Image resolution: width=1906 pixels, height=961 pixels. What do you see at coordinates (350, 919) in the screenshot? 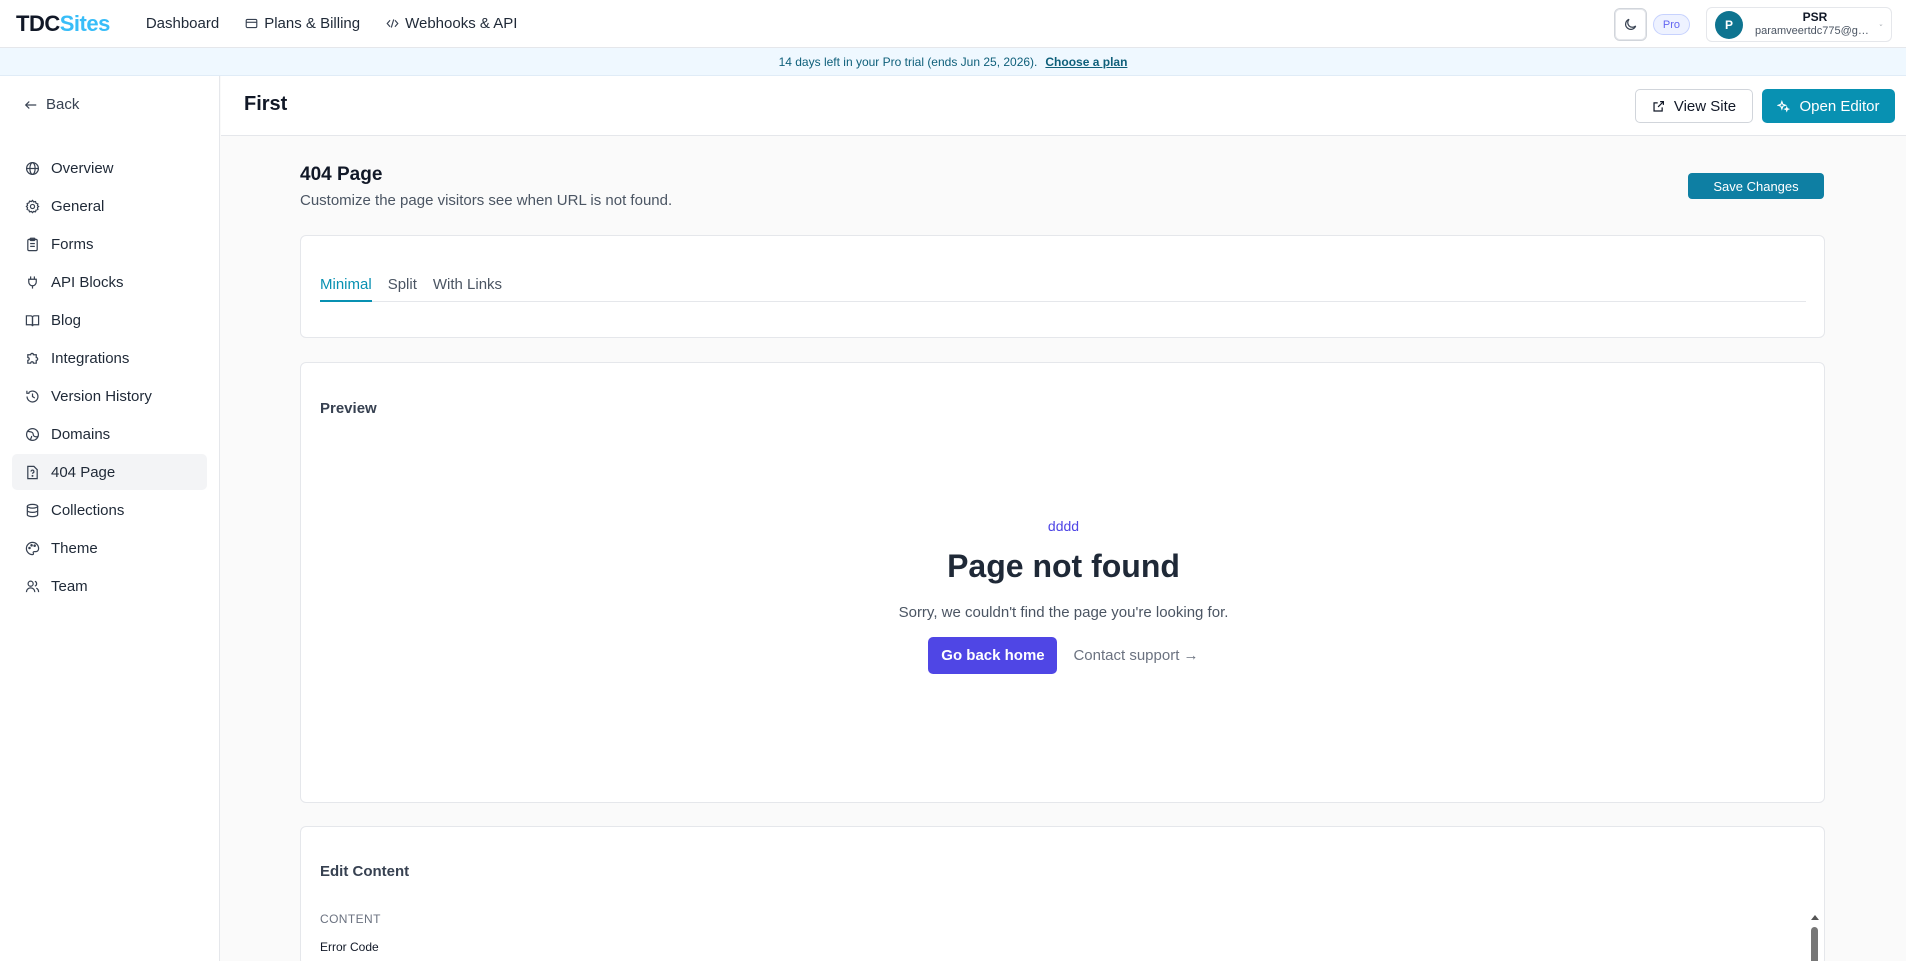
I see `content-group-label: CONTENT` at bounding box center [350, 919].